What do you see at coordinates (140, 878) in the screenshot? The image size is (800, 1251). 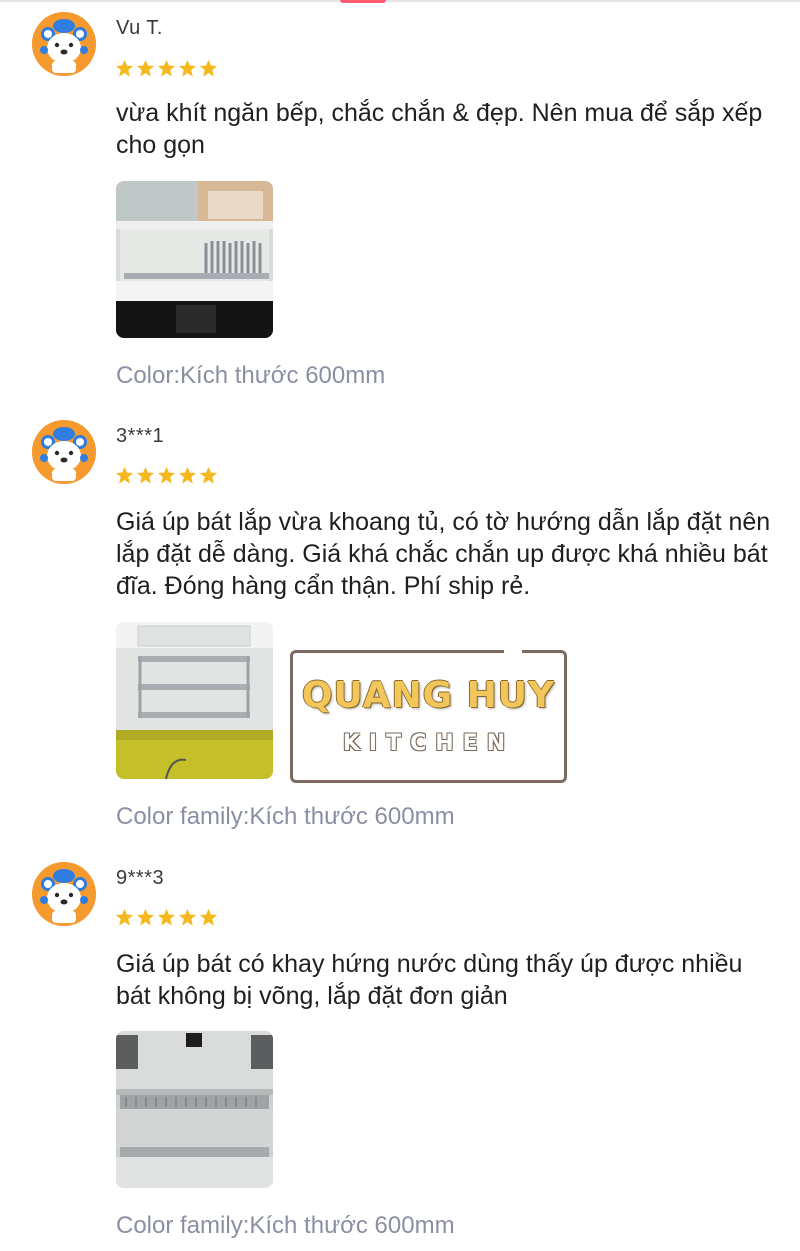 I see `reviewer-name: 9***3` at bounding box center [140, 878].